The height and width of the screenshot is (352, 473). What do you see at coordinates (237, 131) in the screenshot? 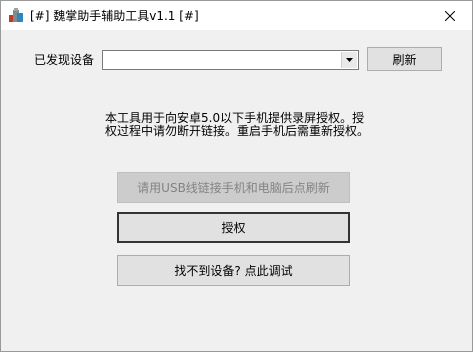
I see `info-line-2: 权过程中请勿断开链接。重启手机后需重新授权。` at bounding box center [237, 131].